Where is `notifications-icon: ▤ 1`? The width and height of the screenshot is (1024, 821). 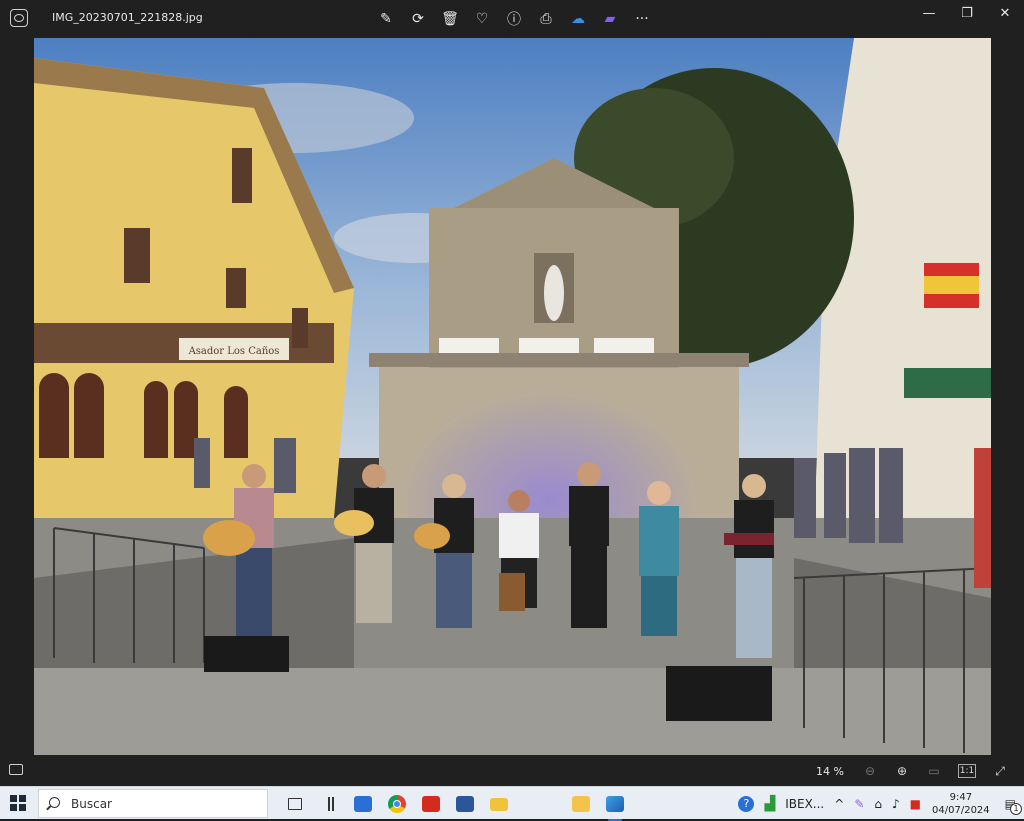
notifications-icon: ▤ 1 is located at coordinates (1013, 806).